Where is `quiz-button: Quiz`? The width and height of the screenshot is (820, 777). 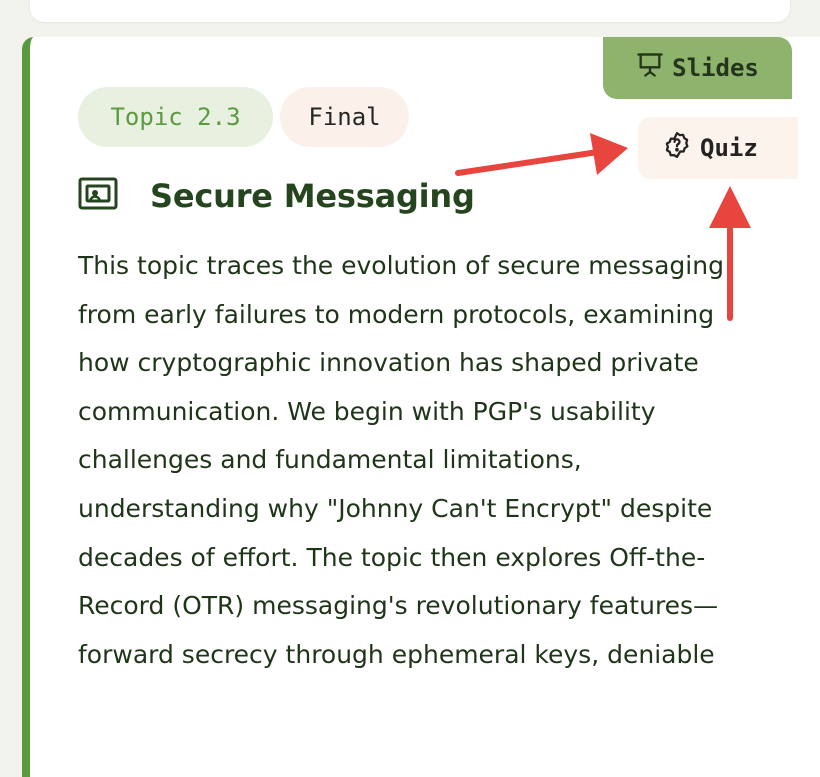 quiz-button: Quiz is located at coordinates (718, 148).